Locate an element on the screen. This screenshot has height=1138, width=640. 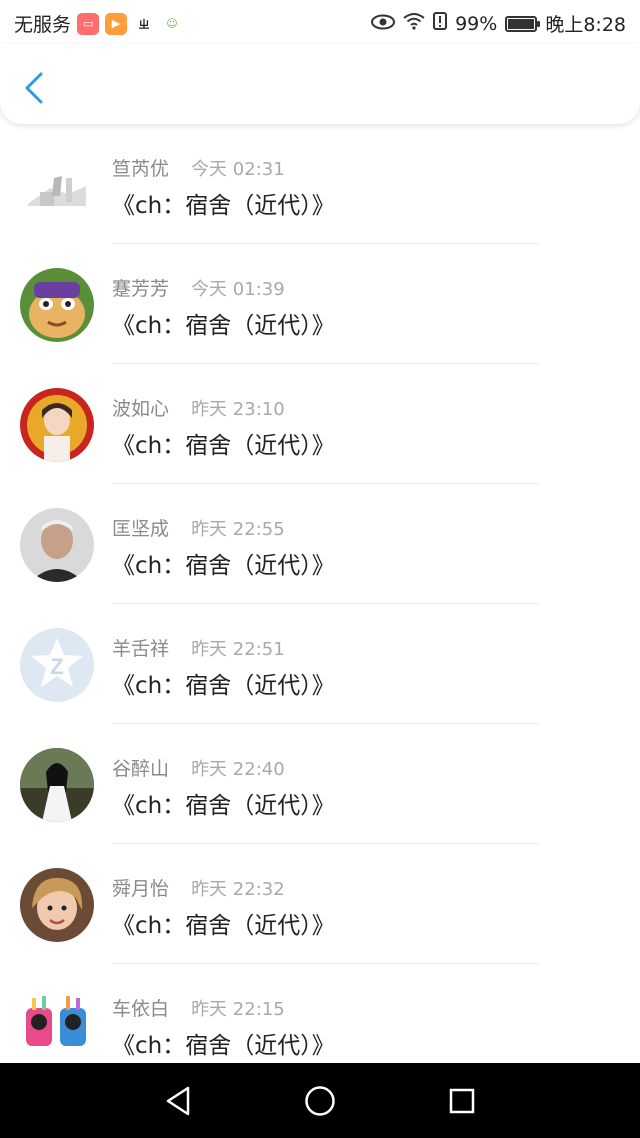
list-item: 蹇芳芳 今天 01:39 《ch：宿舍（近代）》 is located at coordinates (320, 304).